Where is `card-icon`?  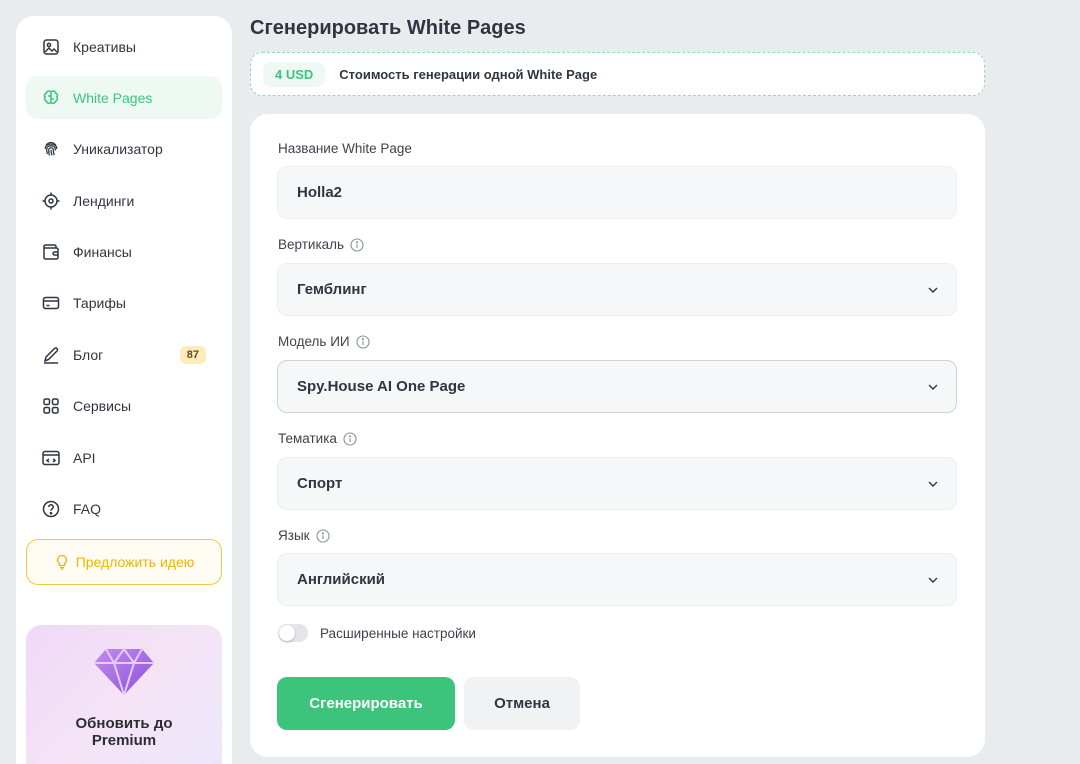 card-icon is located at coordinates (51, 303).